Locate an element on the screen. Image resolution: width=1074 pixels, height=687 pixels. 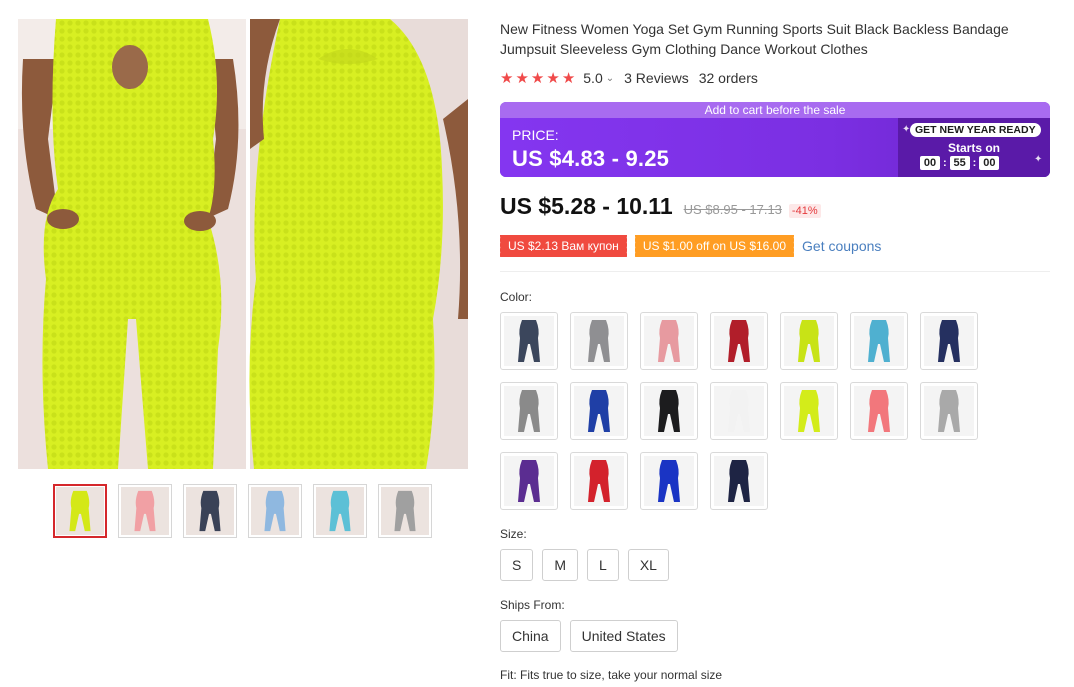
star-rating: ★ ★ ★ ★ ★ is located at coordinates (537, 78).